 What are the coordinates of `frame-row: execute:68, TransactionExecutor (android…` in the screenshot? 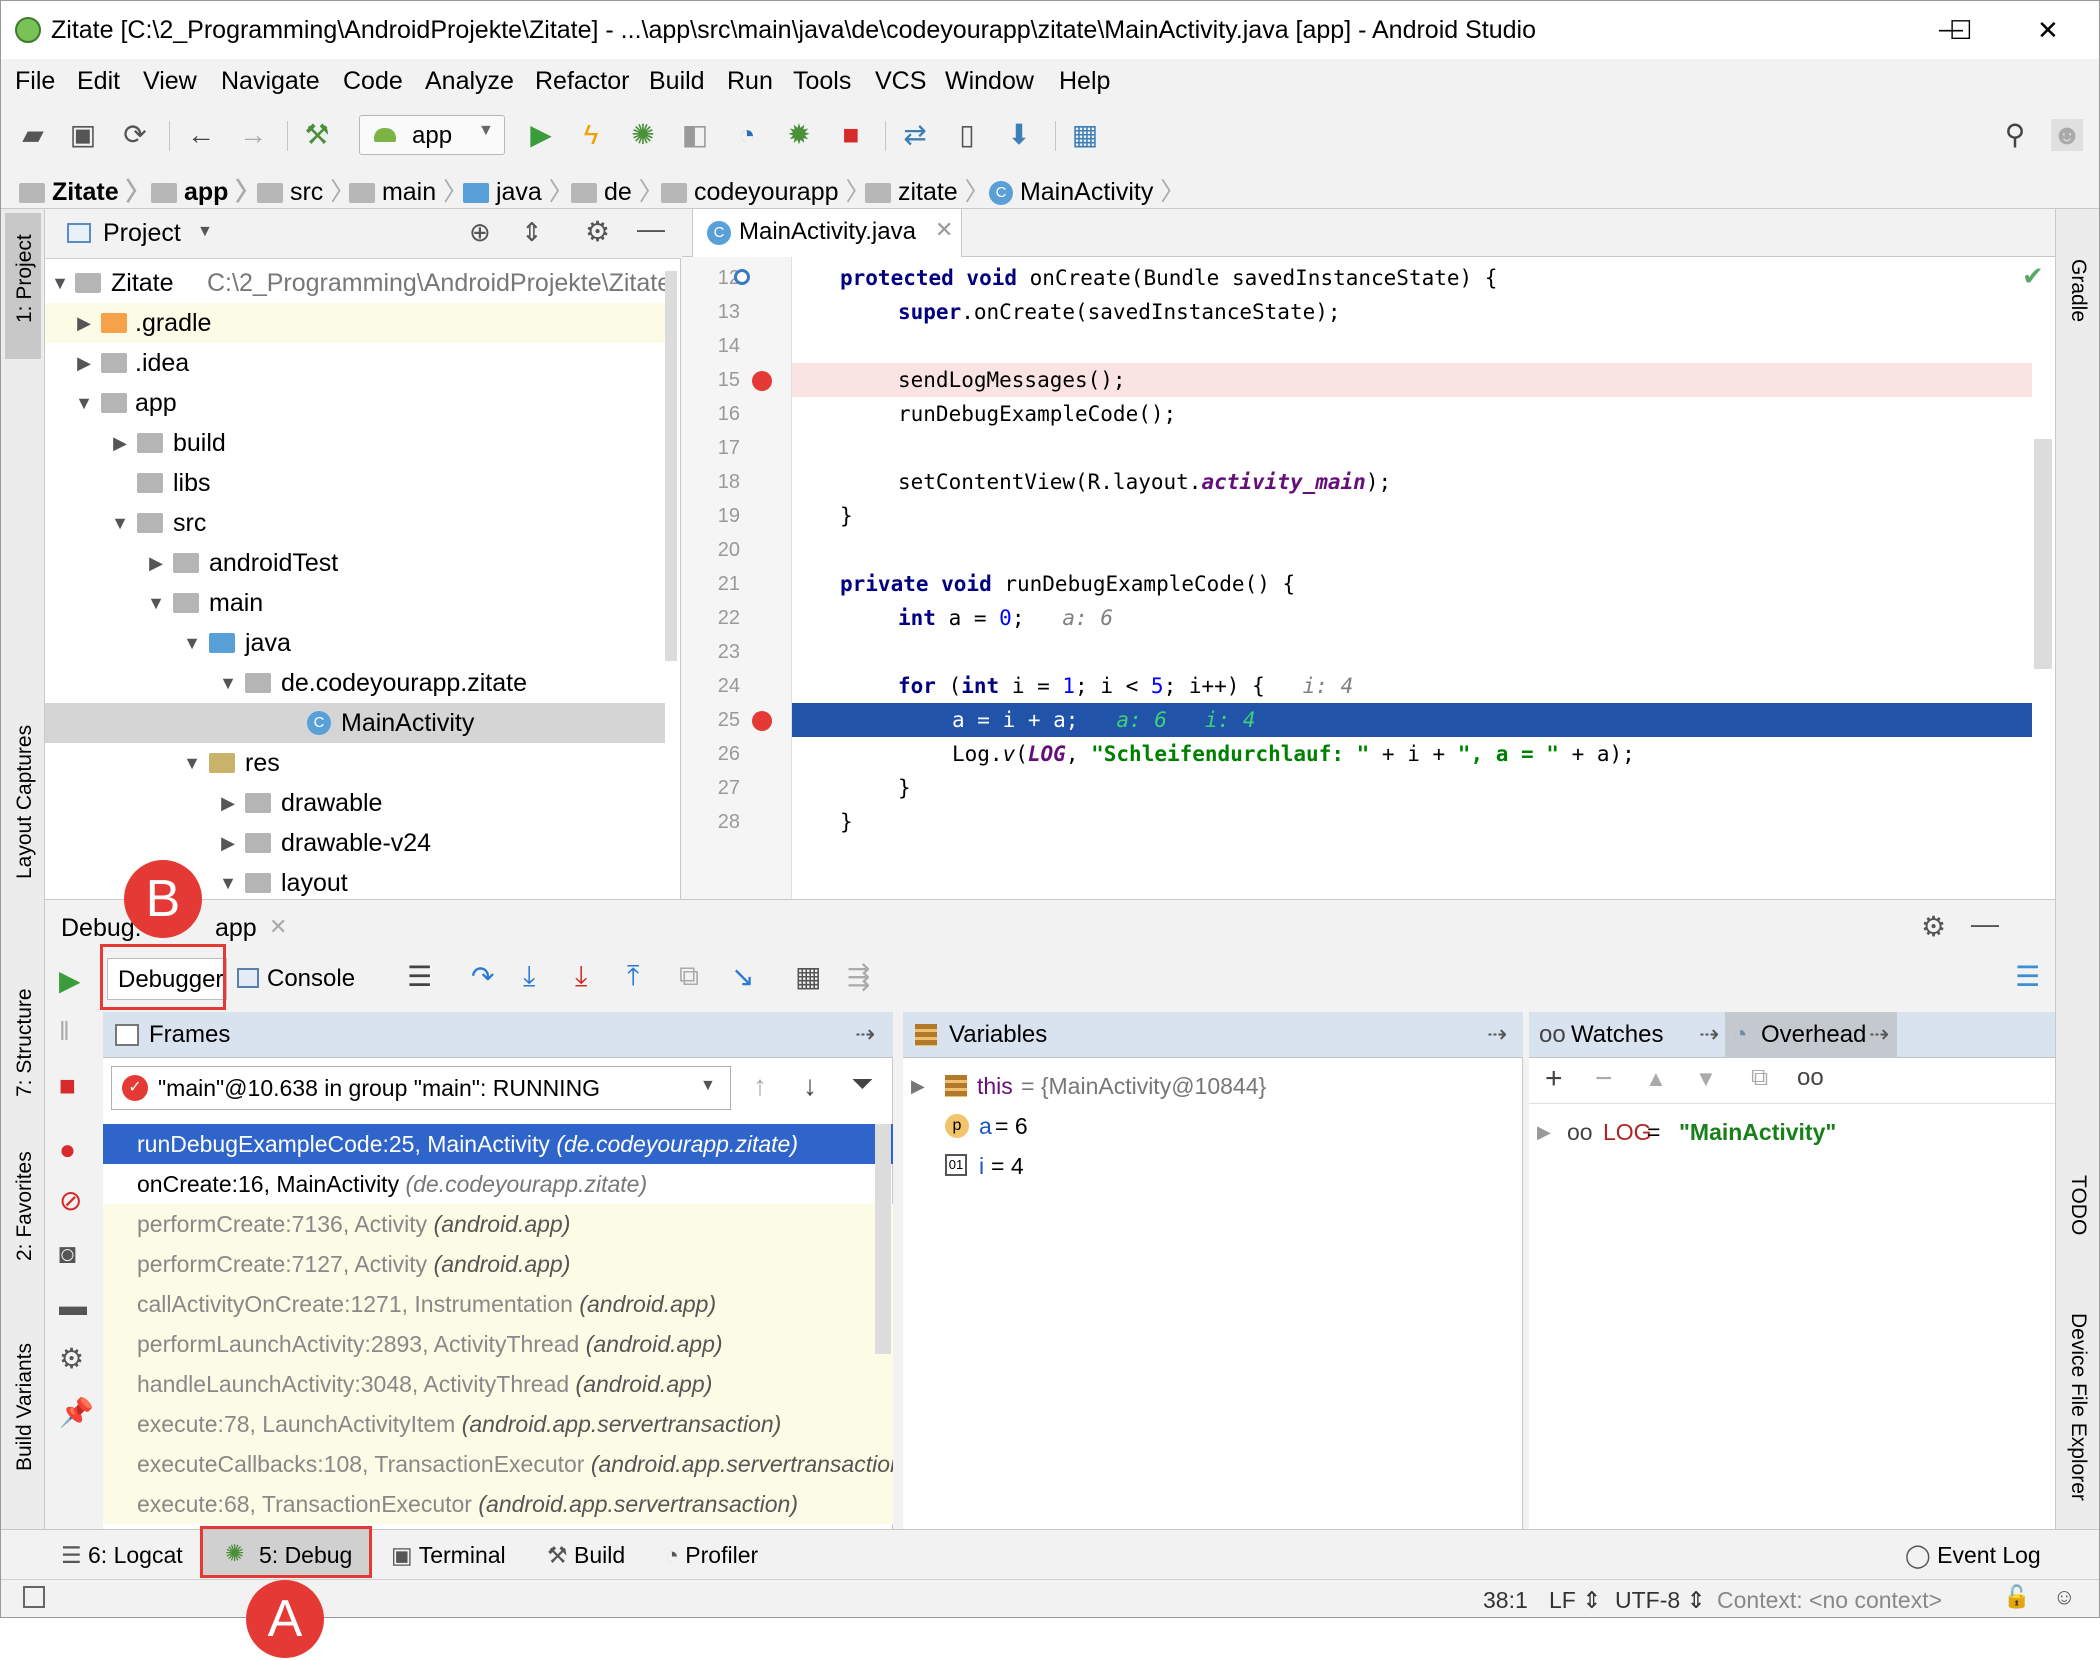 It's located at (498, 1504).